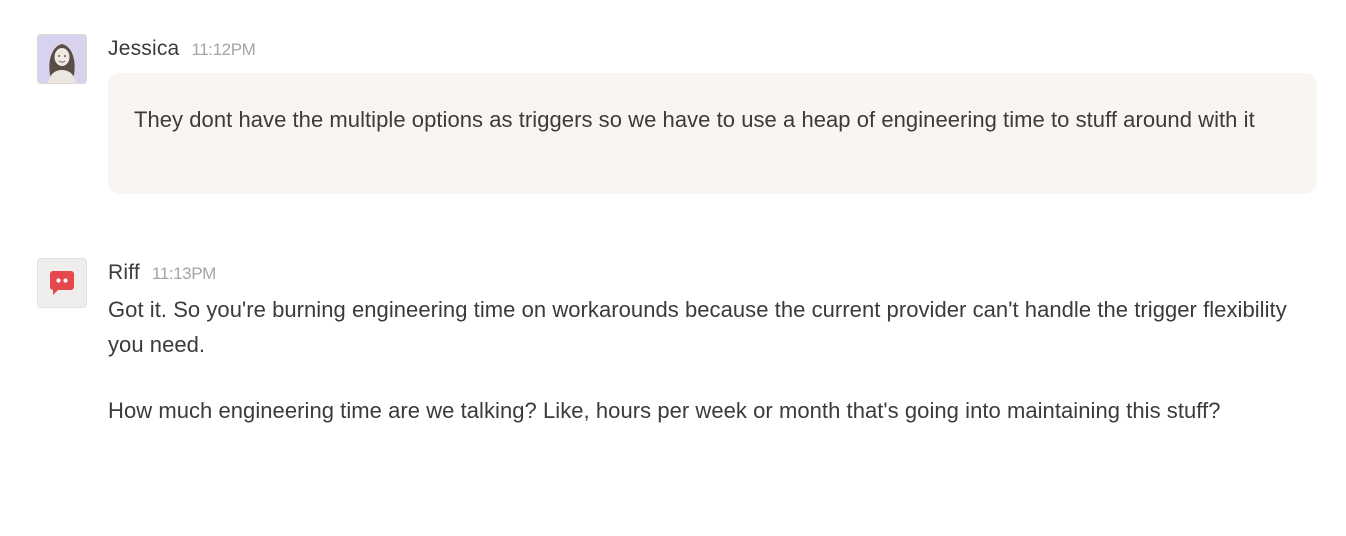  Describe the element at coordinates (183, 273) in the screenshot. I see `timestamp: 11:13PM` at that location.